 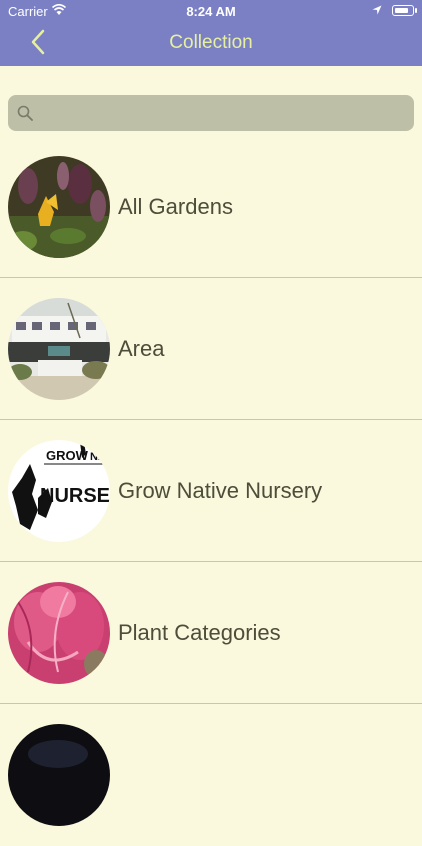 What do you see at coordinates (25, 113) in the screenshot?
I see `search-icon` at bounding box center [25, 113].